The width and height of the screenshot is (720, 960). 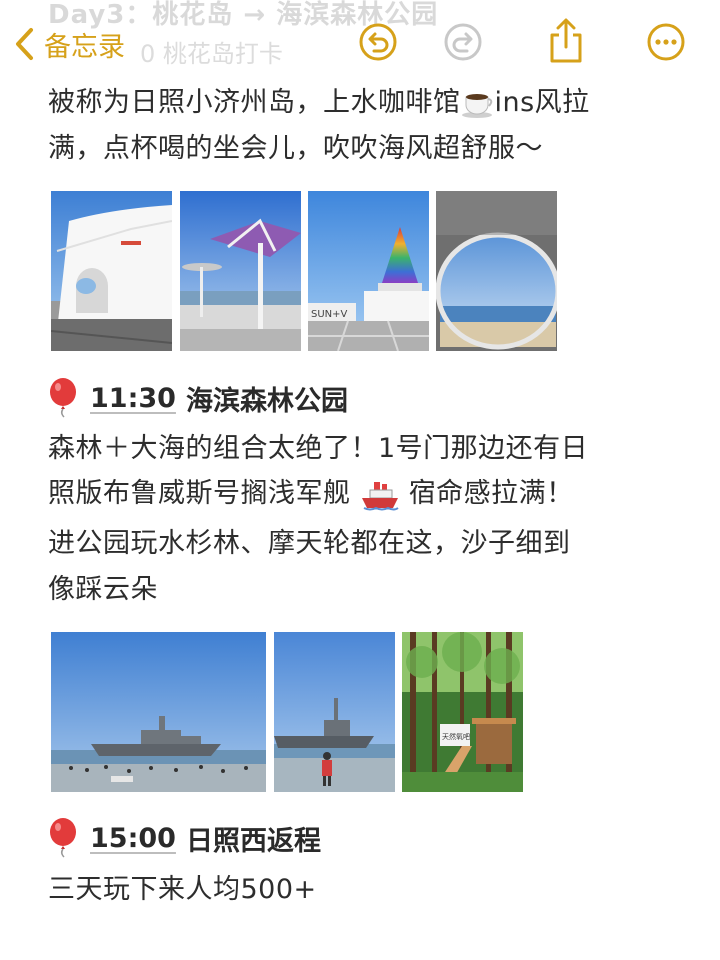 I want to click on ship-icon, so click(x=380, y=495).